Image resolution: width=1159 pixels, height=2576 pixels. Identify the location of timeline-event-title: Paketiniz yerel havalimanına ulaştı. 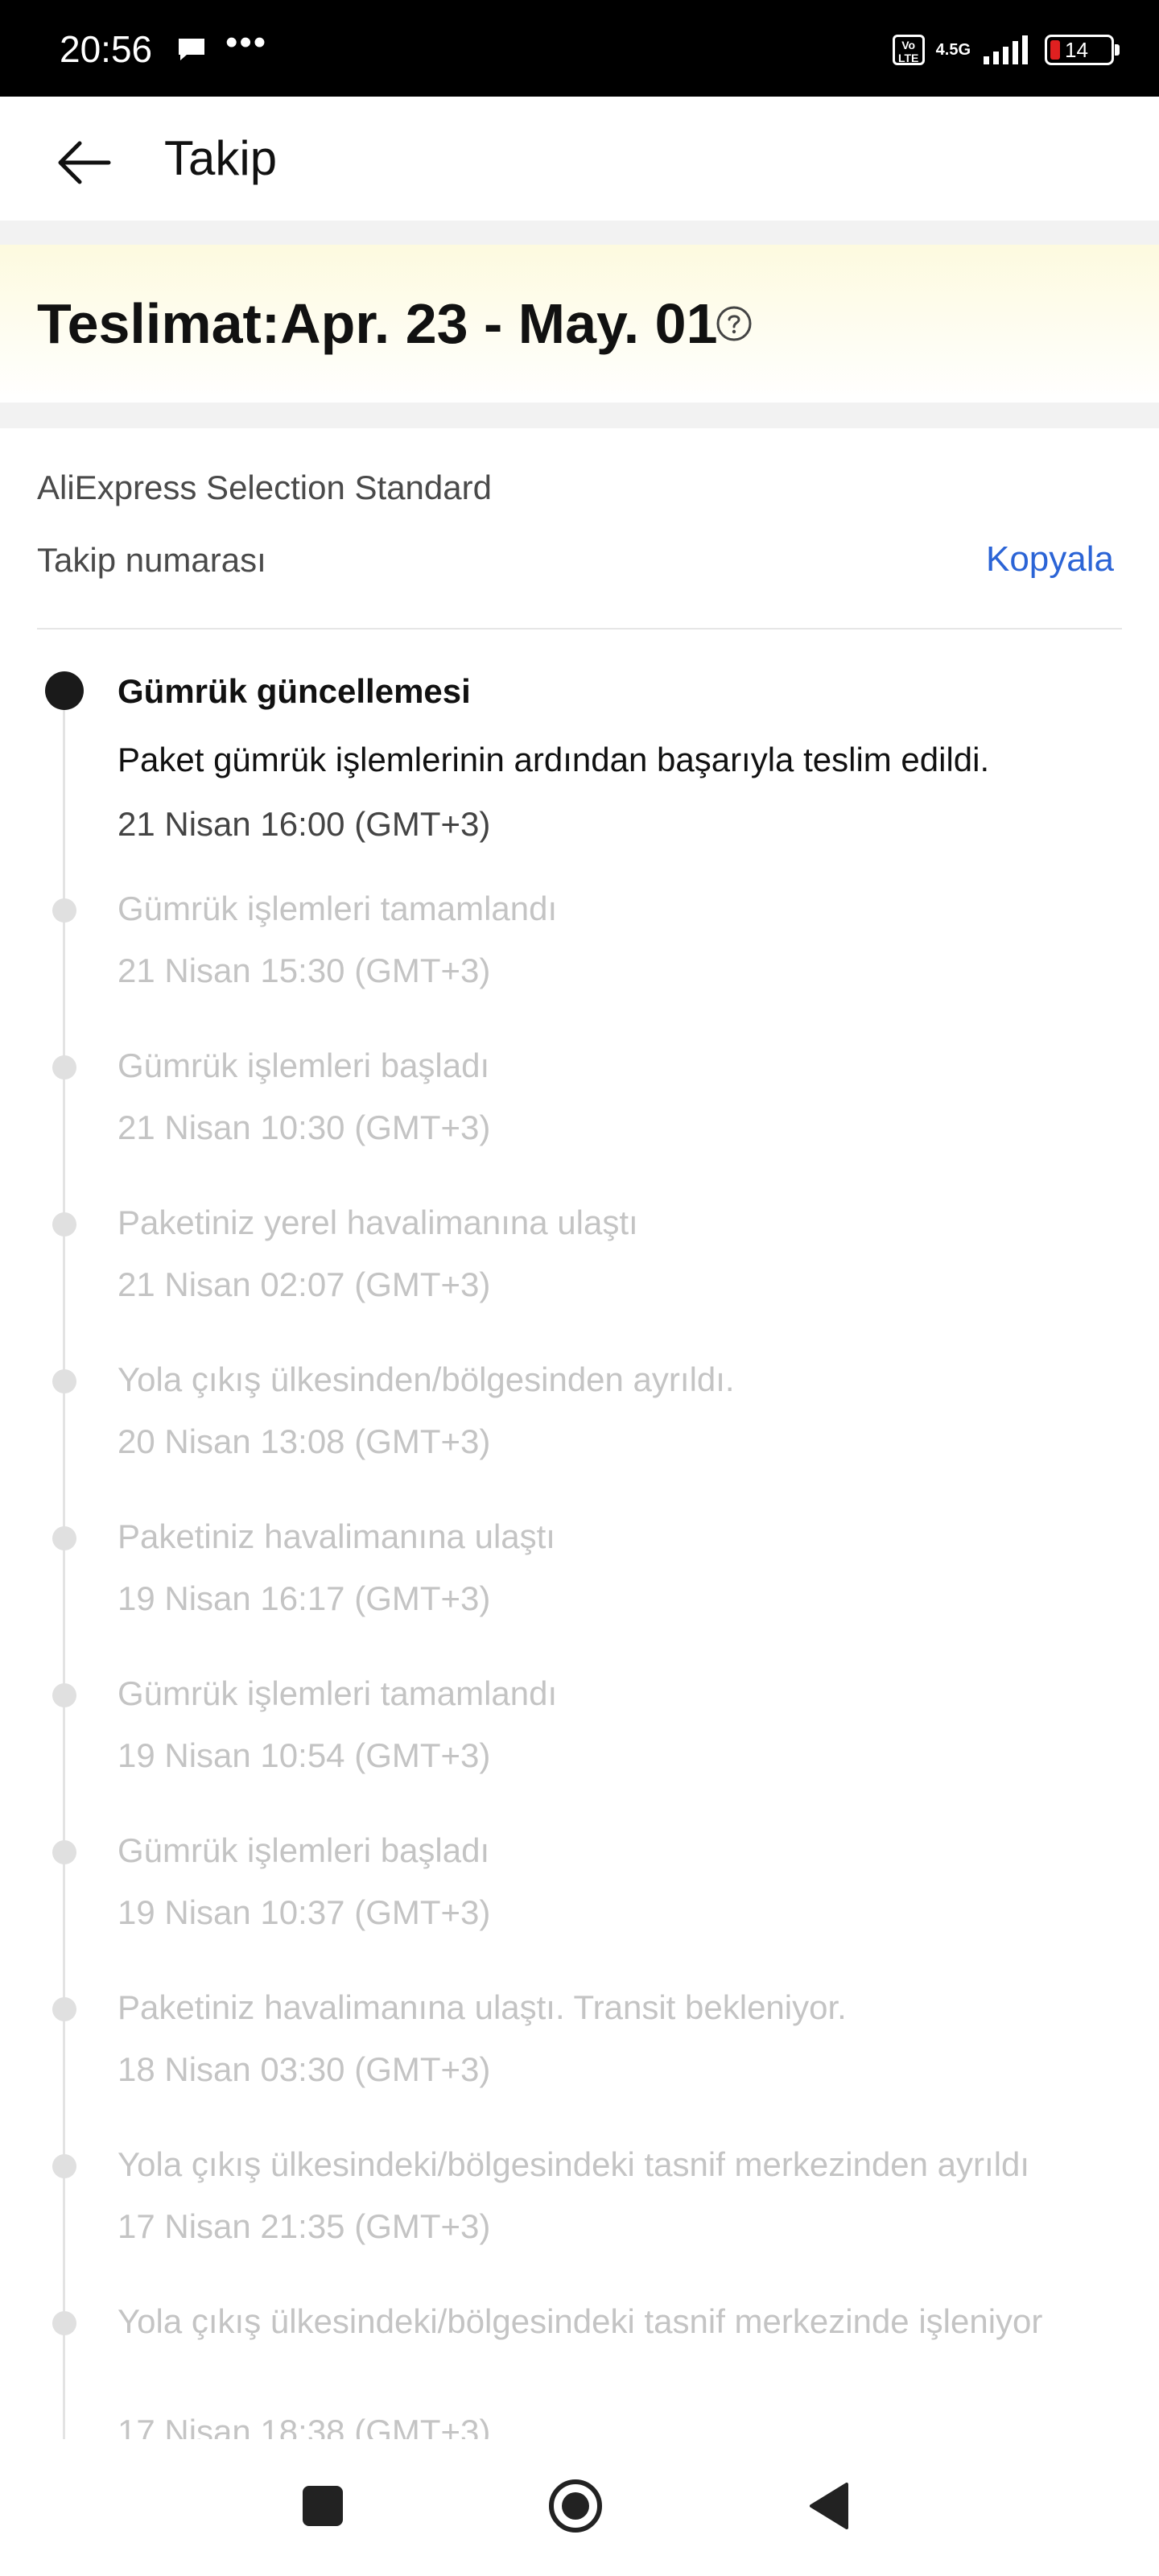
(378, 1222).